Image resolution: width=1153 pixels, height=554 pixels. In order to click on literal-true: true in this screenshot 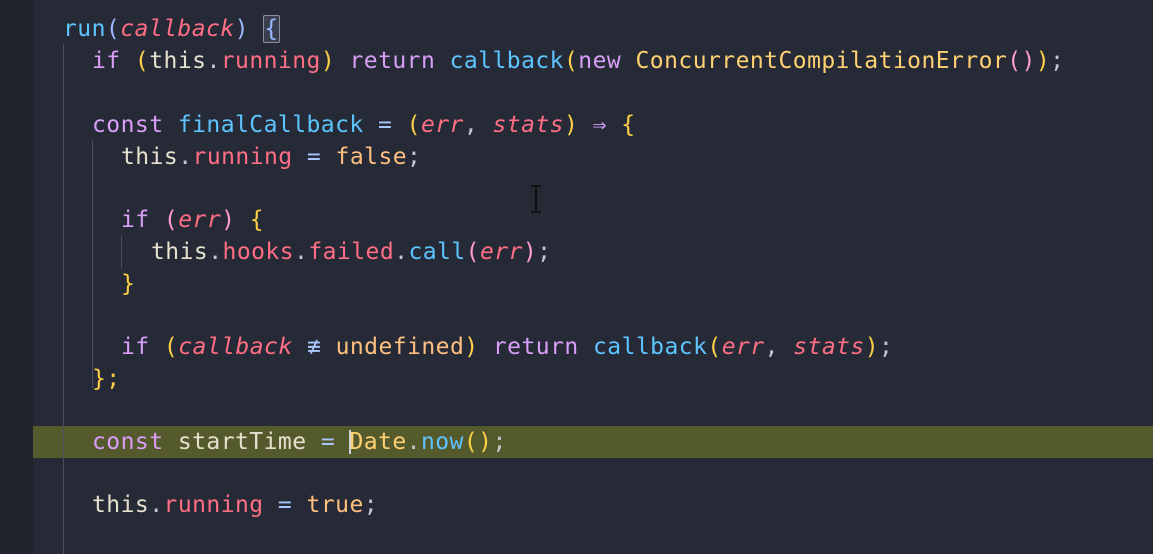, I will do `click(335, 505)`.